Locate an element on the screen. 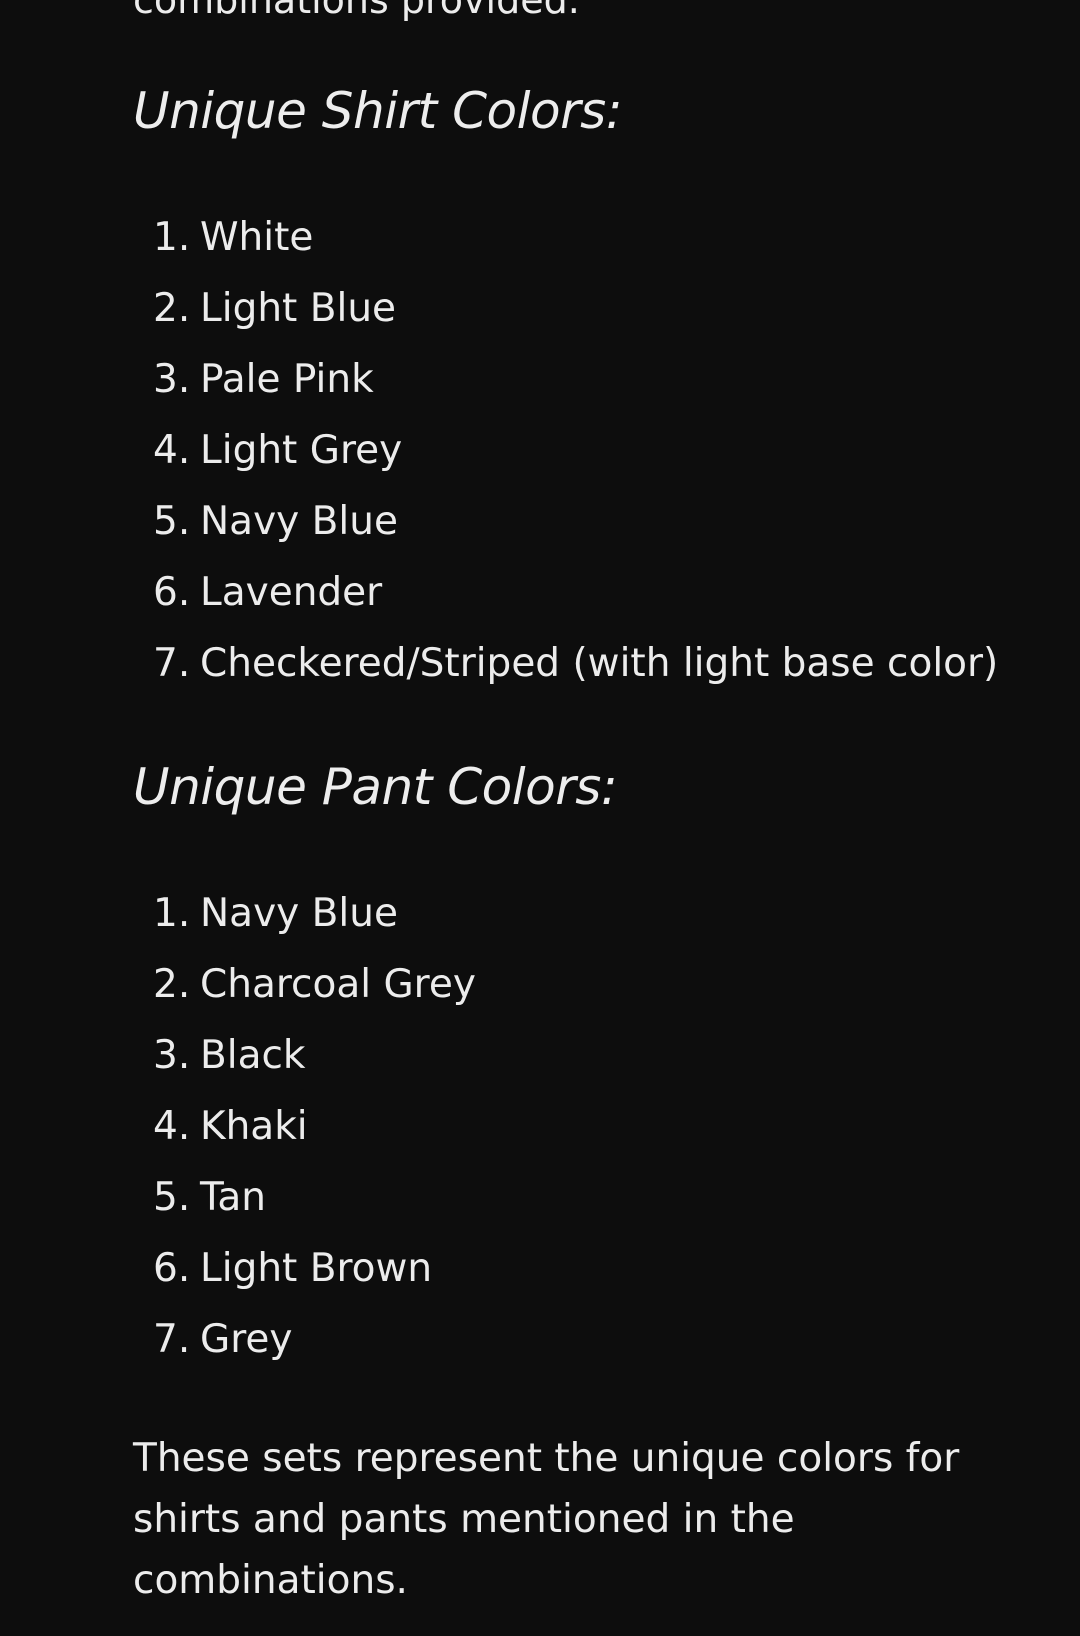 The width and height of the screenshot is (1080, 1636). list-item: 2. Charcoal Grey is located at coordinates (304, 984).